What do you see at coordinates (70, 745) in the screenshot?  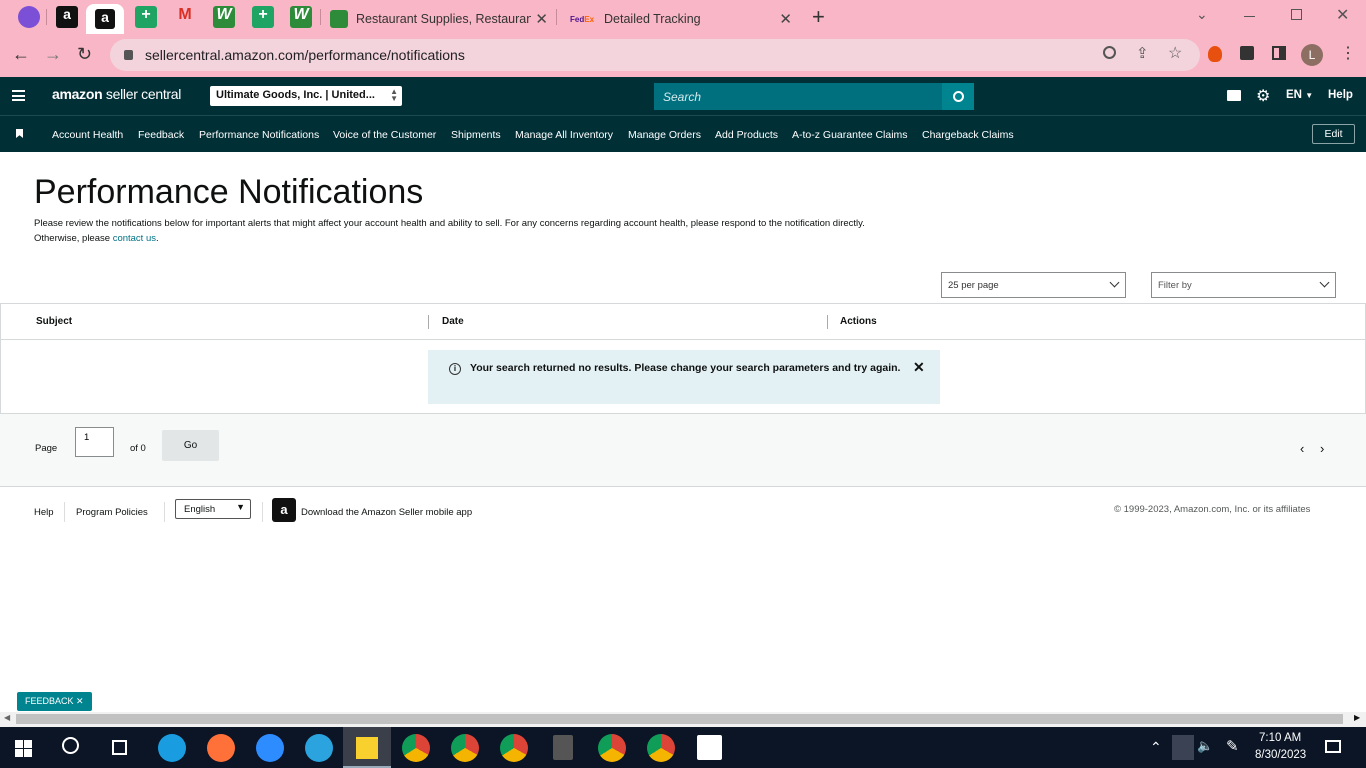 I see `search-icon` at bounding box center [70, 745].